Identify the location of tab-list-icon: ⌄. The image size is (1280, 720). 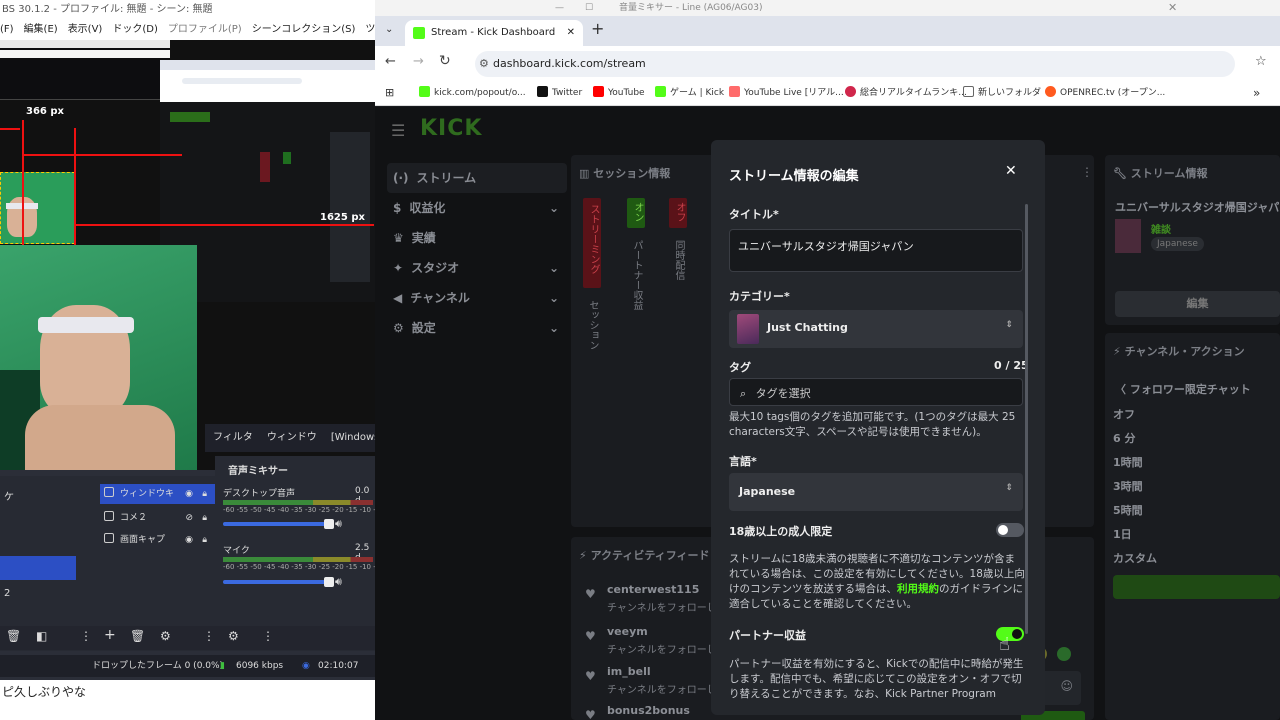
(389, 29).